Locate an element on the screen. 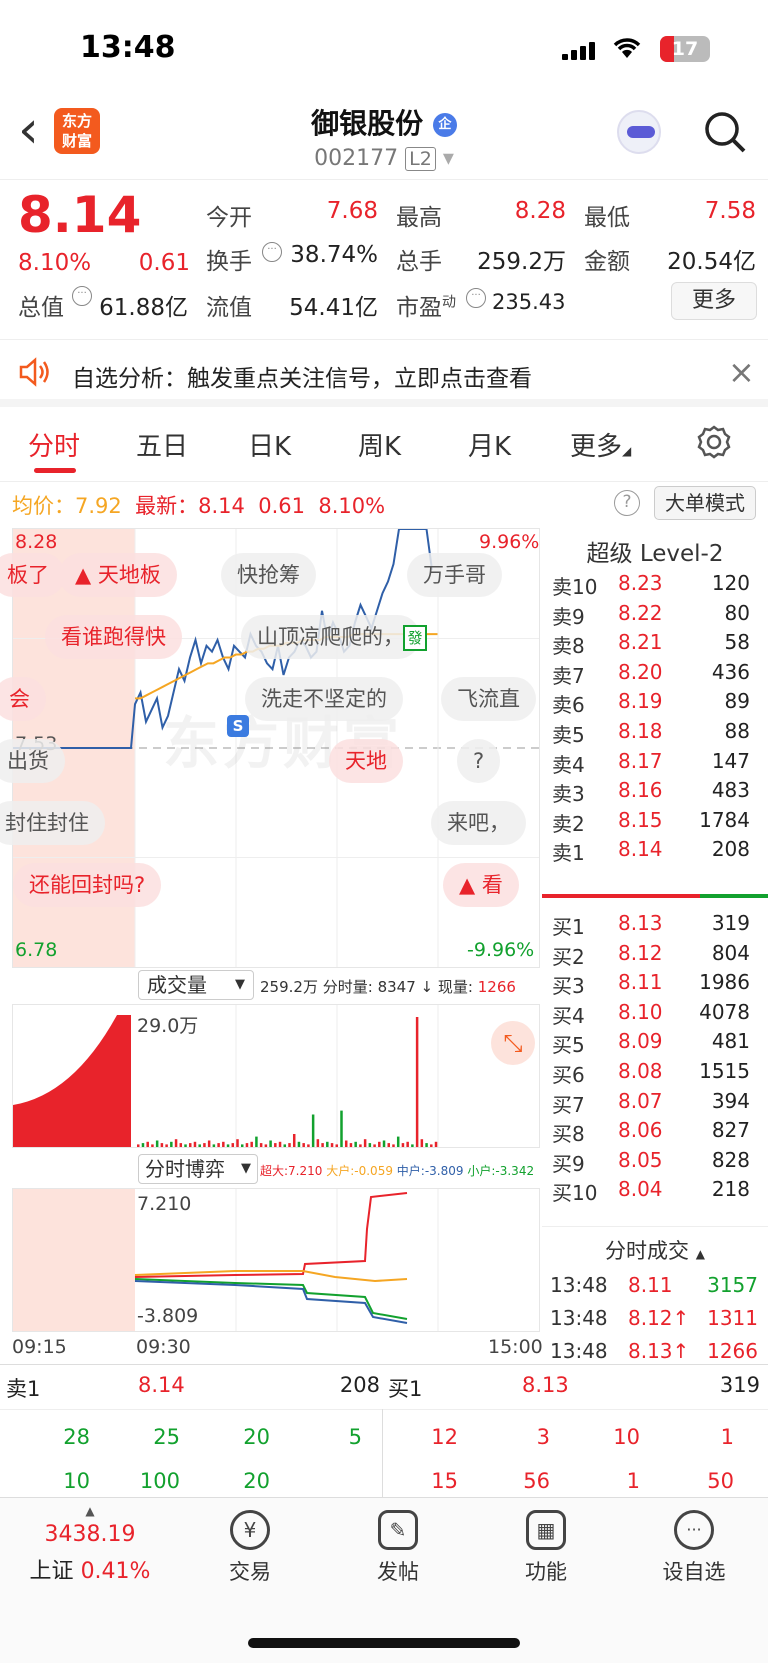  comment-bubble: 快抢筹 is located at coordinates (268, 575).